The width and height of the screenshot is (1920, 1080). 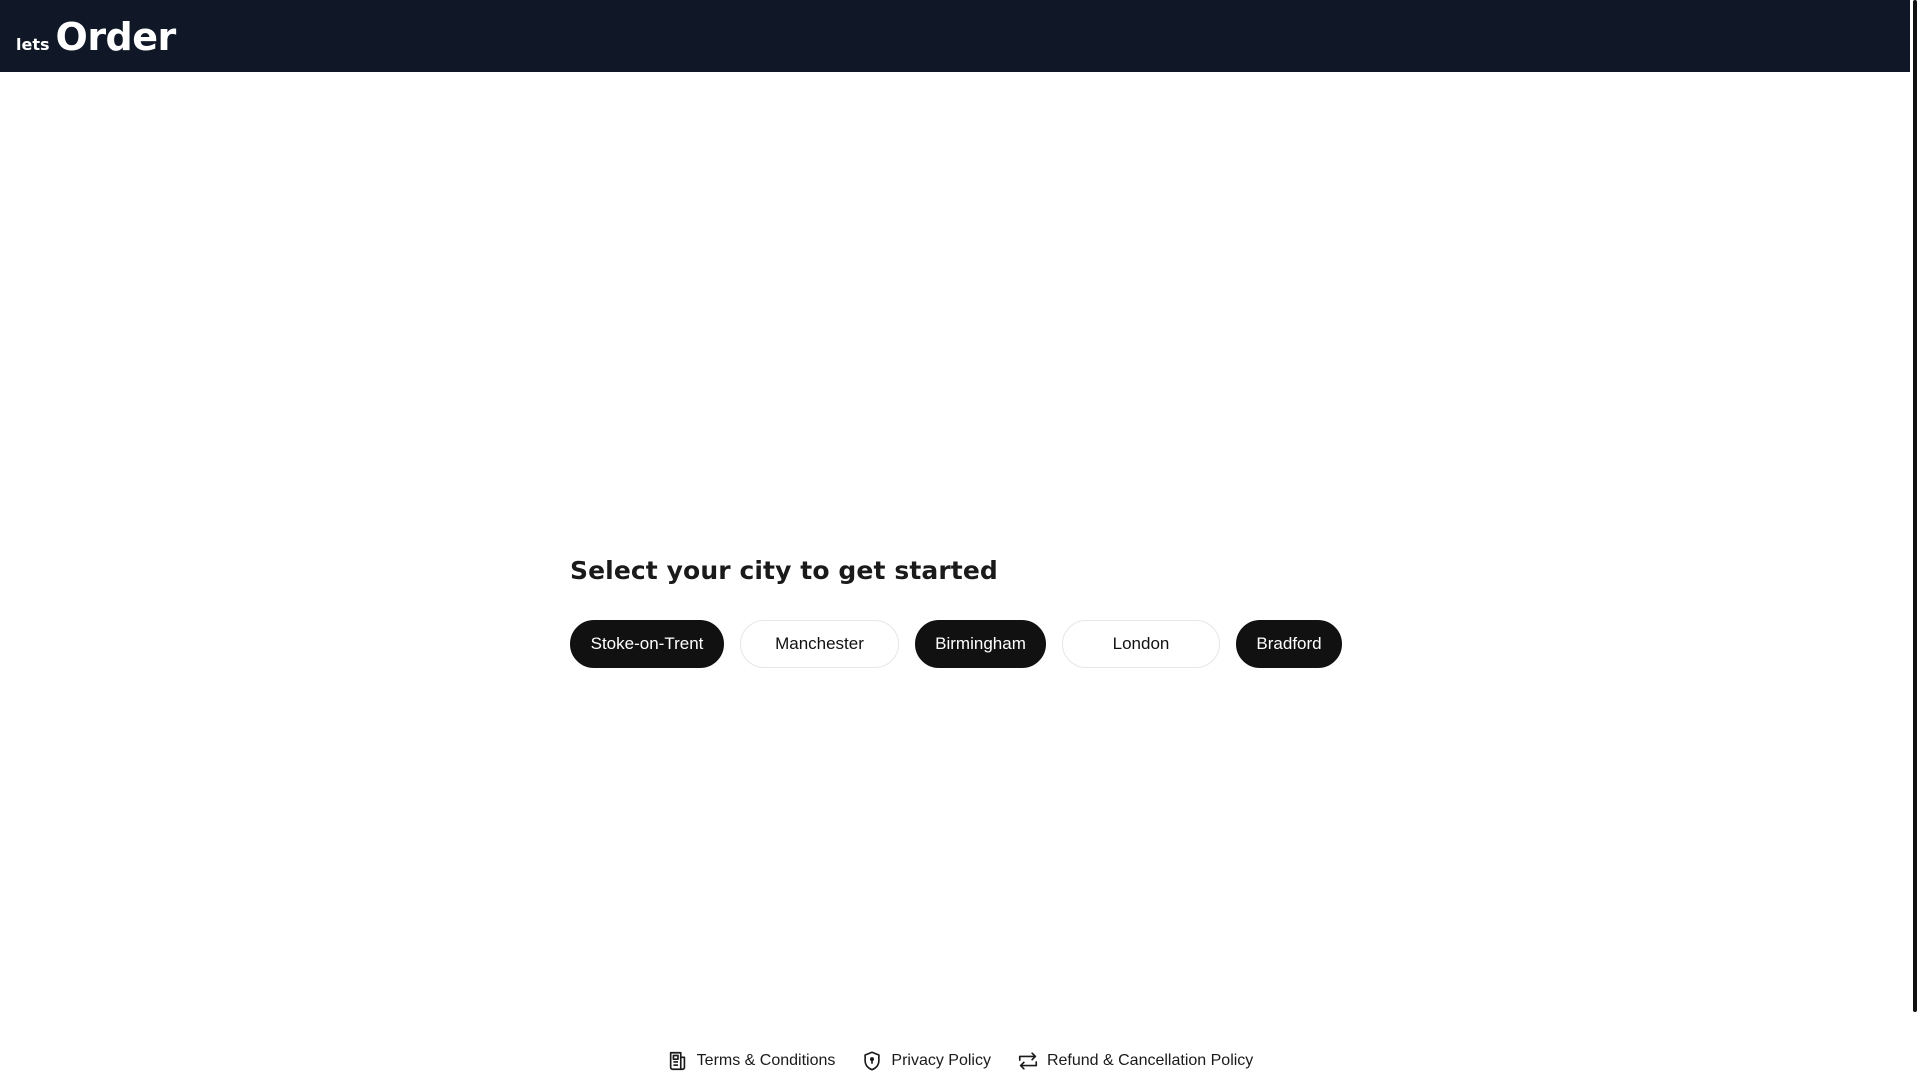 I want to click on refund-cancellation-link: Refund & Cancellation Policy, so click(x=1135, y=1061).